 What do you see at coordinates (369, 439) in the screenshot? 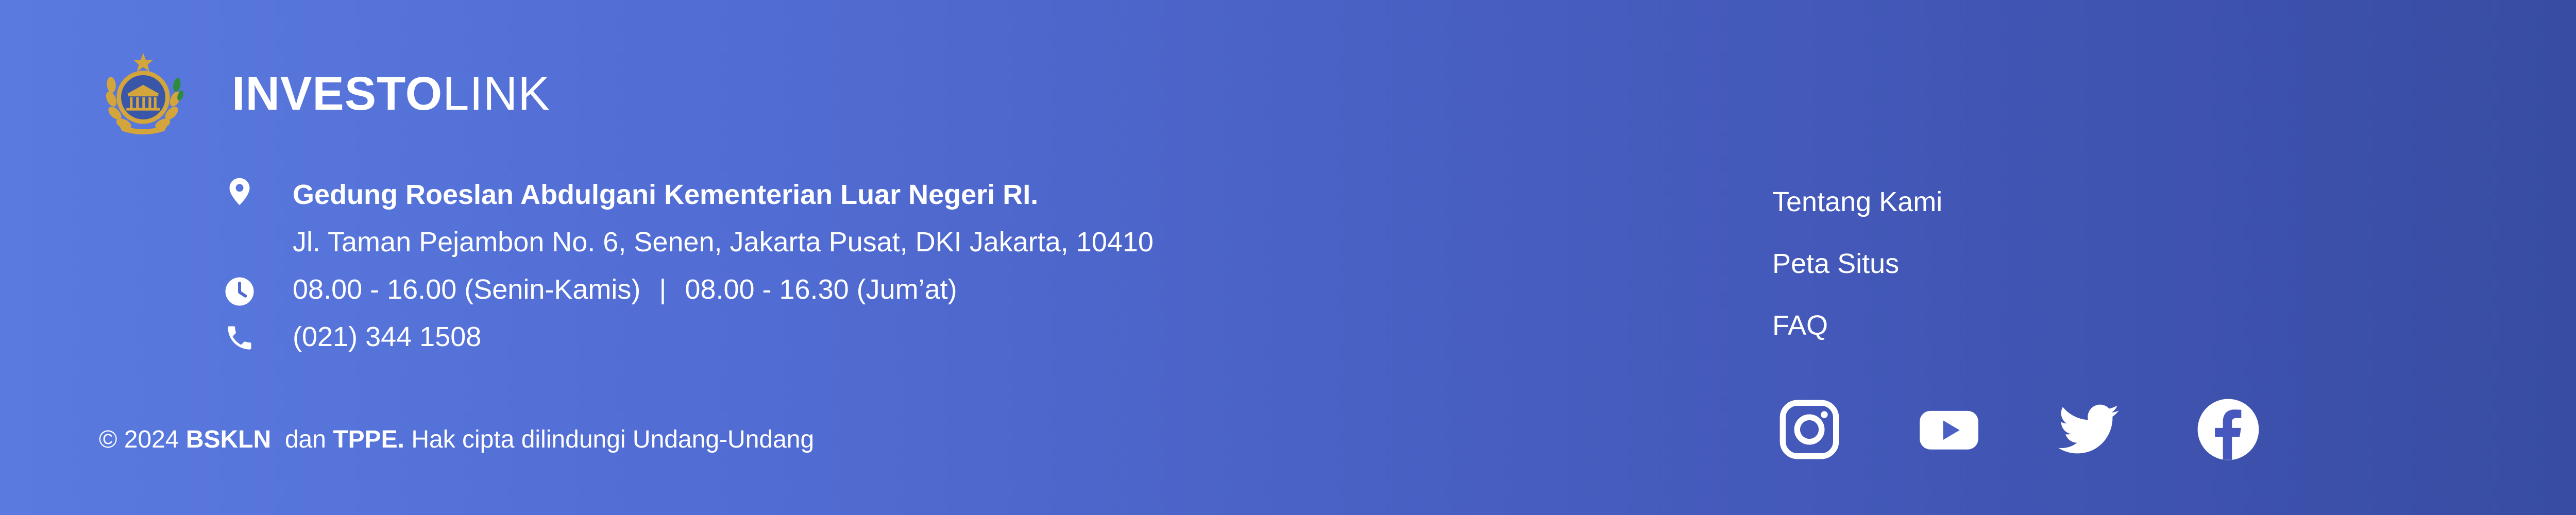
I see `copyright-org-tppe: TPPE.` at bounding box center [369, 439].